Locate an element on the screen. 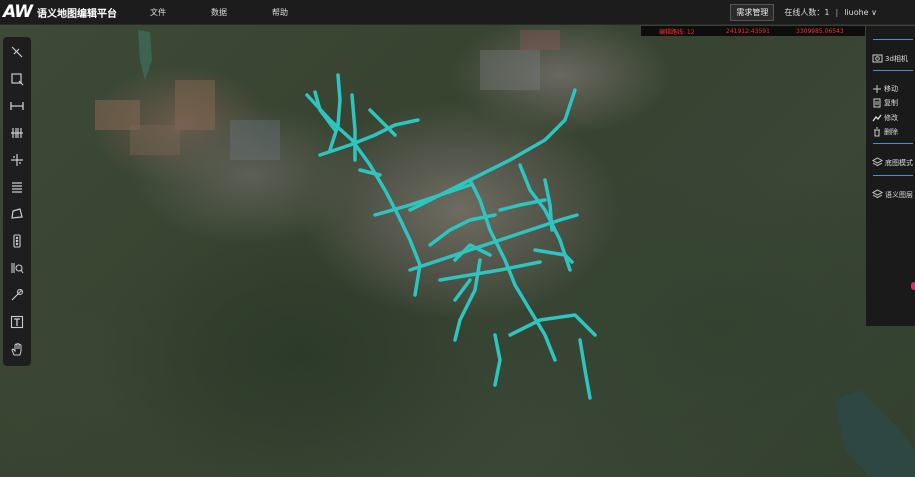  request-management-button: 需求管理 is located at coordinates (752, 12).